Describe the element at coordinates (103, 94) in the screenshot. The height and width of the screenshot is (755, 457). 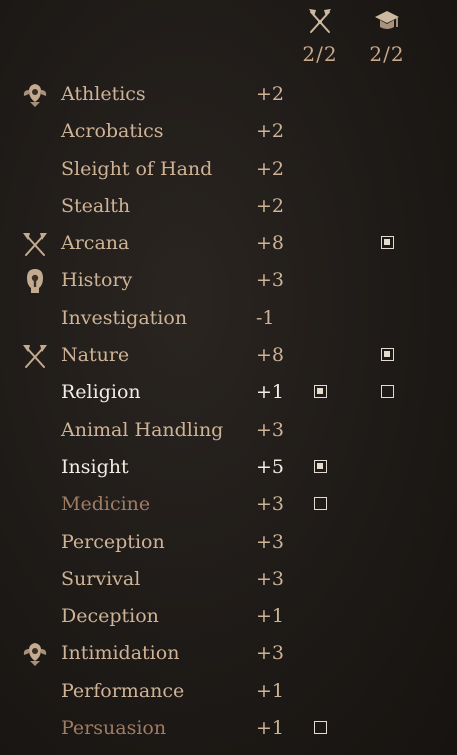
I see `skill-name: Athletics` at that location.